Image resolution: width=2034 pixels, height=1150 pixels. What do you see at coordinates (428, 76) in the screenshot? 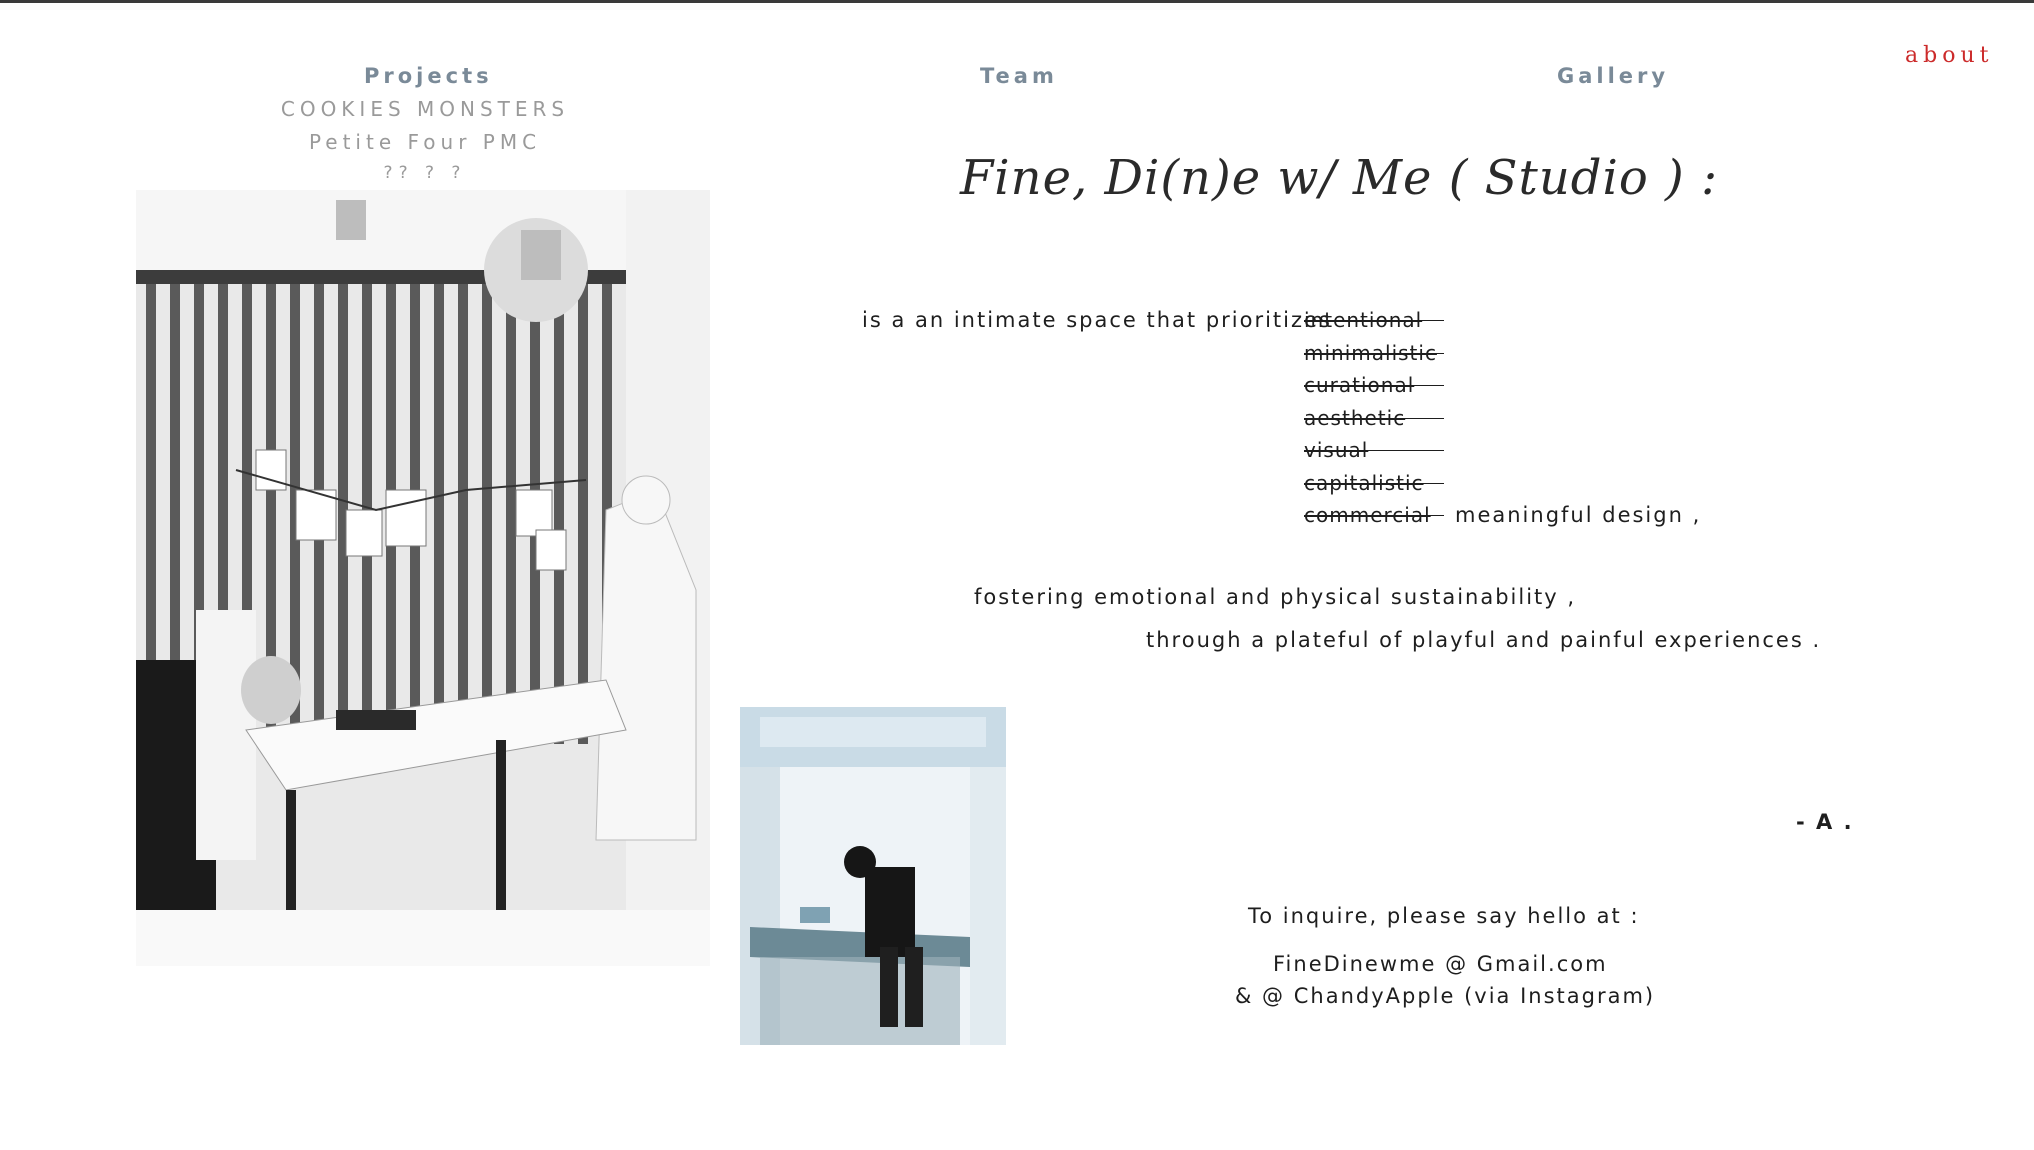
I see `nav-projects: Projects` at bounding box center [428, 76].